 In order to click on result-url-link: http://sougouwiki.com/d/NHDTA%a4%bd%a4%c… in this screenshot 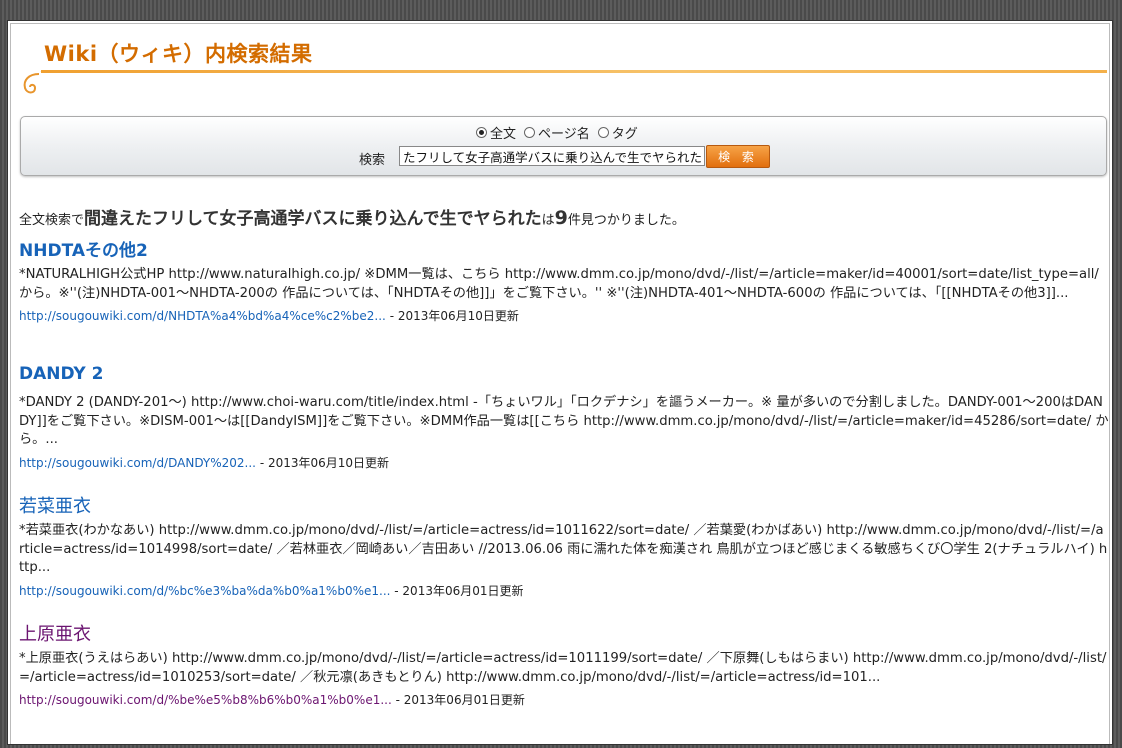, I will do `click(202, 316)`.